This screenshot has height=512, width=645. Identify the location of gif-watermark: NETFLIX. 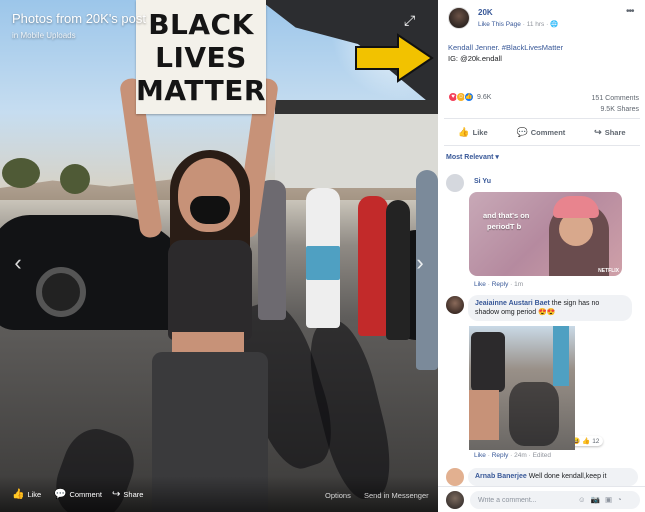
(608, 271).